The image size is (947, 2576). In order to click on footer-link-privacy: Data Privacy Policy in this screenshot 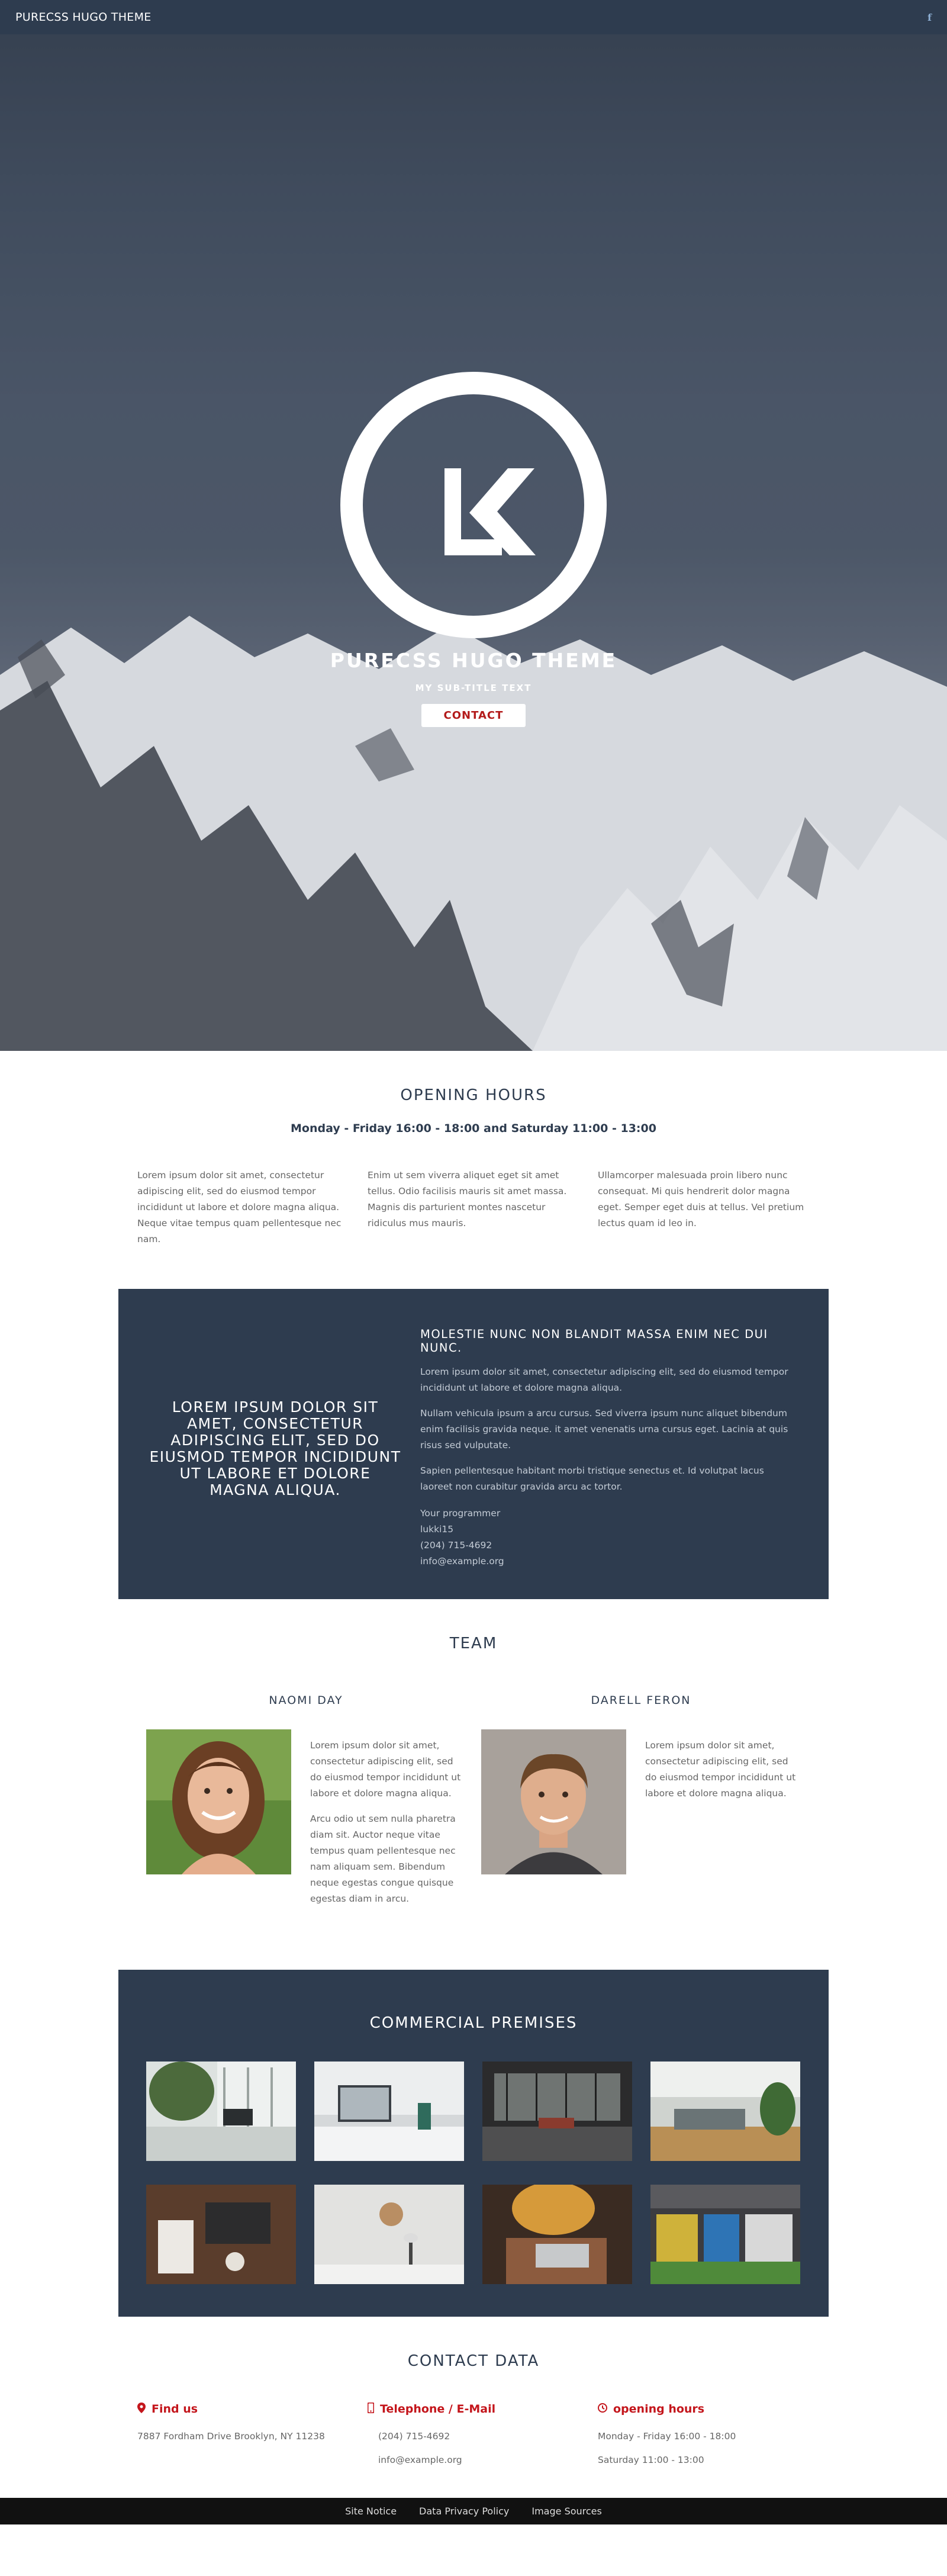, I will do `click(464, 2511)`.